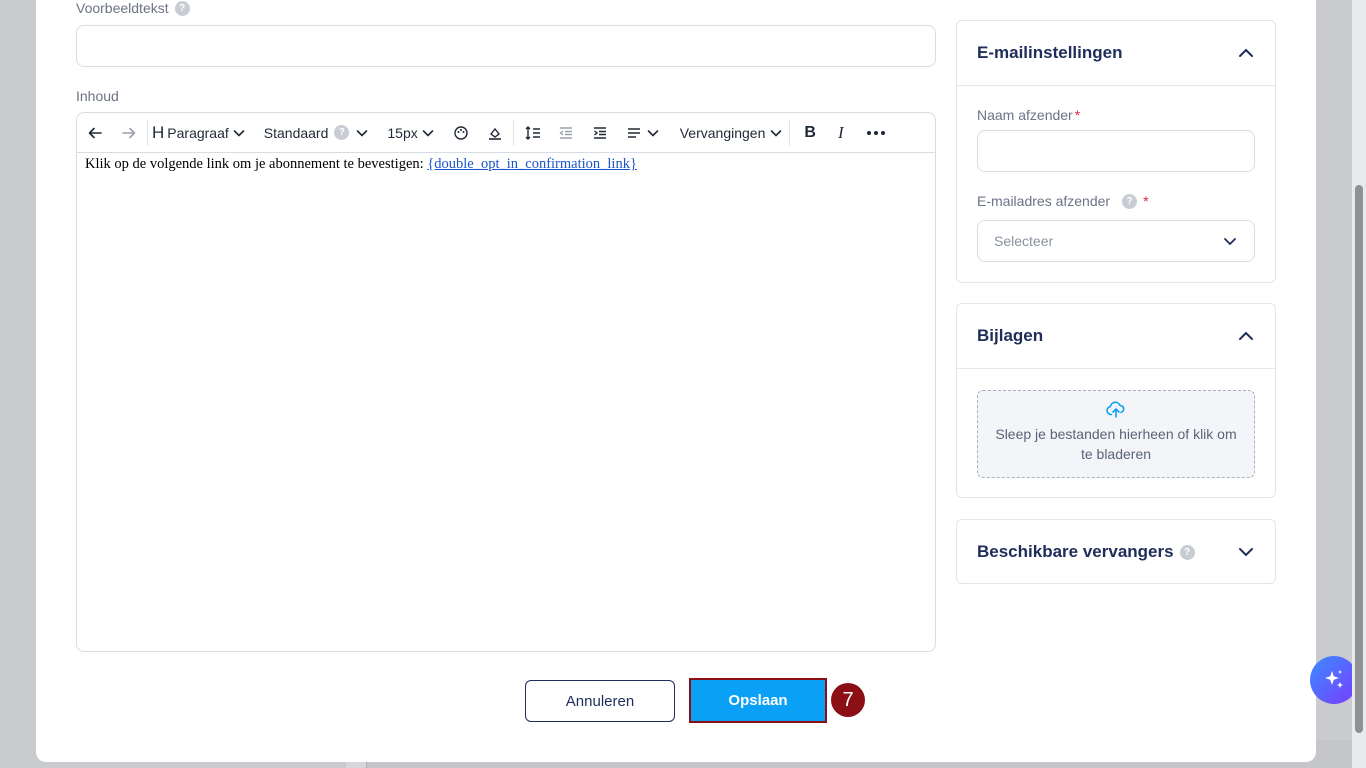  I want to click on heading-dropdown-label: Paragraaf, so click(198, 132).